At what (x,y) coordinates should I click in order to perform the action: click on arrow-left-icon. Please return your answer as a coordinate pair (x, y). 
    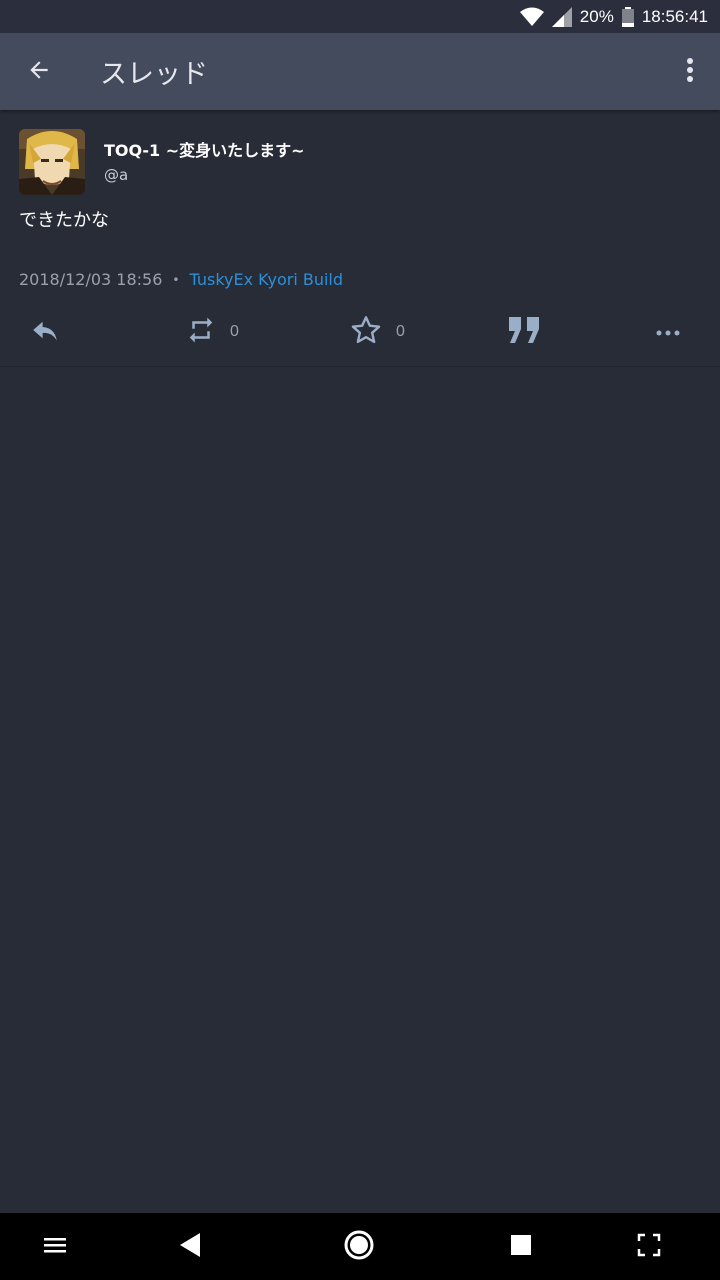
    Looking at the image, I should click on (39, 72).